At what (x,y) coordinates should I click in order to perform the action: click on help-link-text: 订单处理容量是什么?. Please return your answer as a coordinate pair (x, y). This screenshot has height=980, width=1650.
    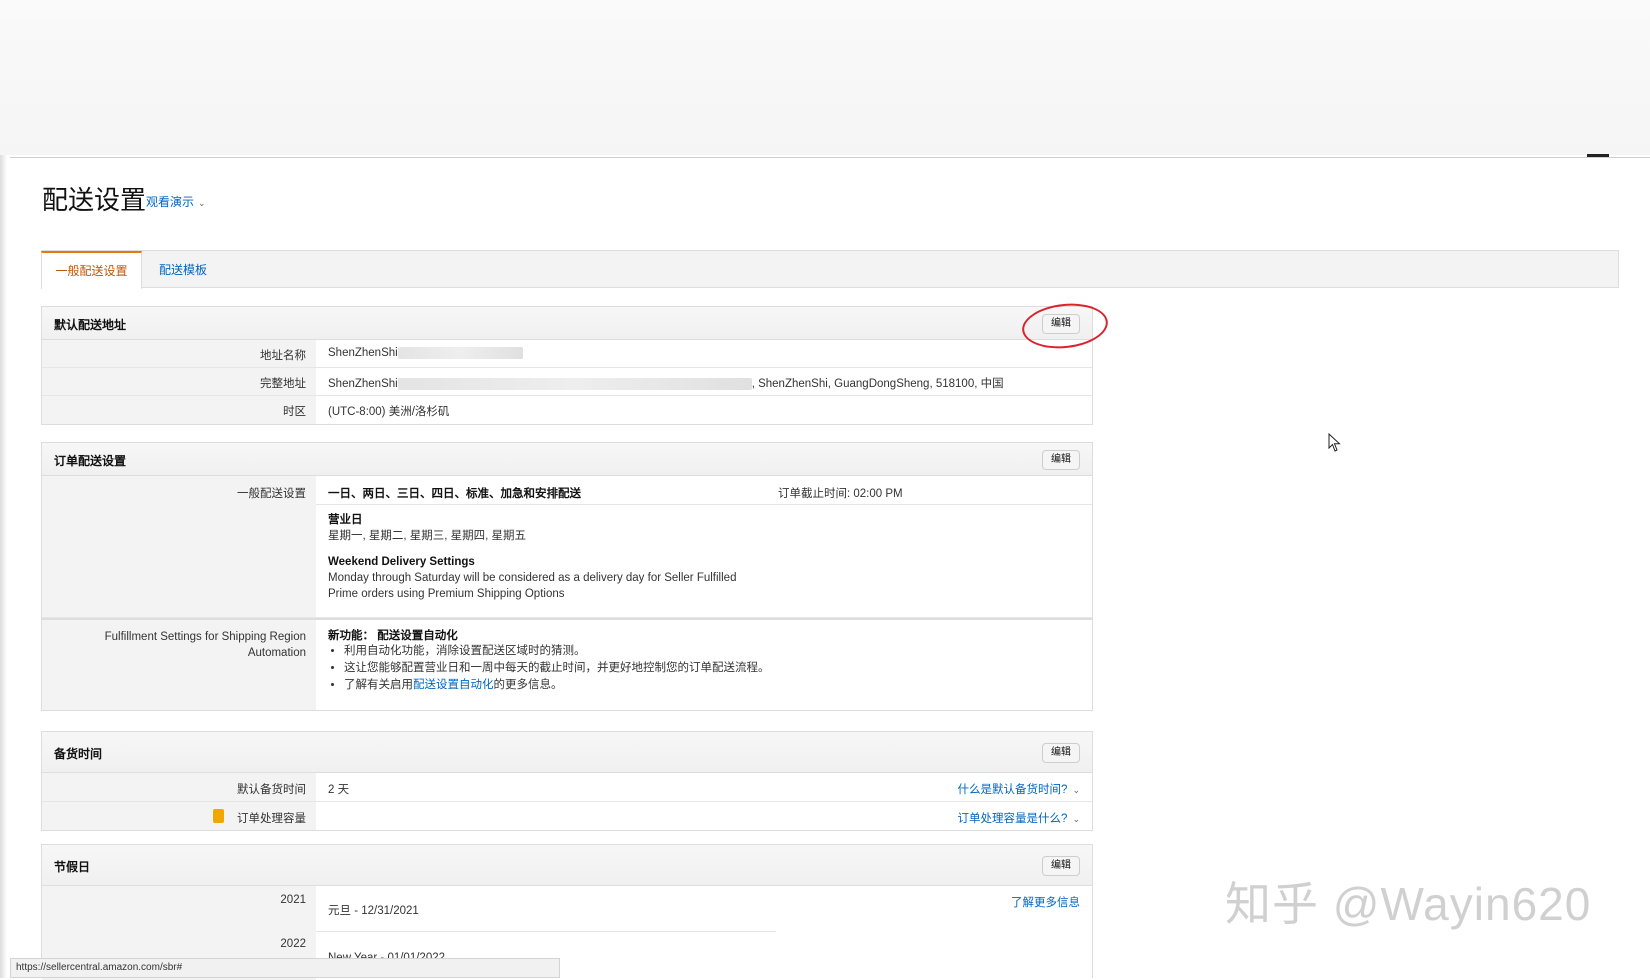
    Looking at the image, I should click on (1012, 819).